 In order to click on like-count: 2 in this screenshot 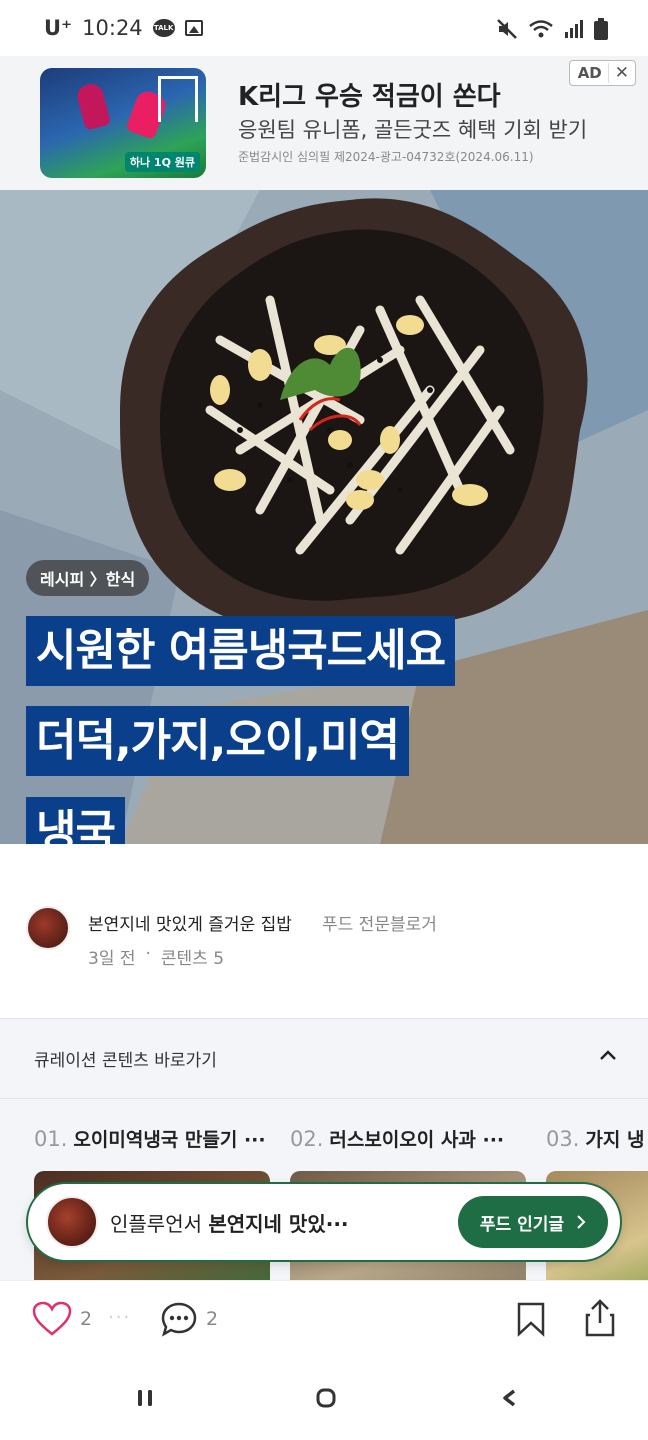, I will do `click(86, 1319)`.